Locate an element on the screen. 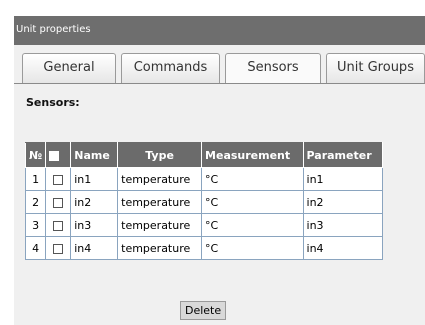 This screenshot has width=425, height=325. window-titlebar: Unit properties is located at coordinates (219, 30).